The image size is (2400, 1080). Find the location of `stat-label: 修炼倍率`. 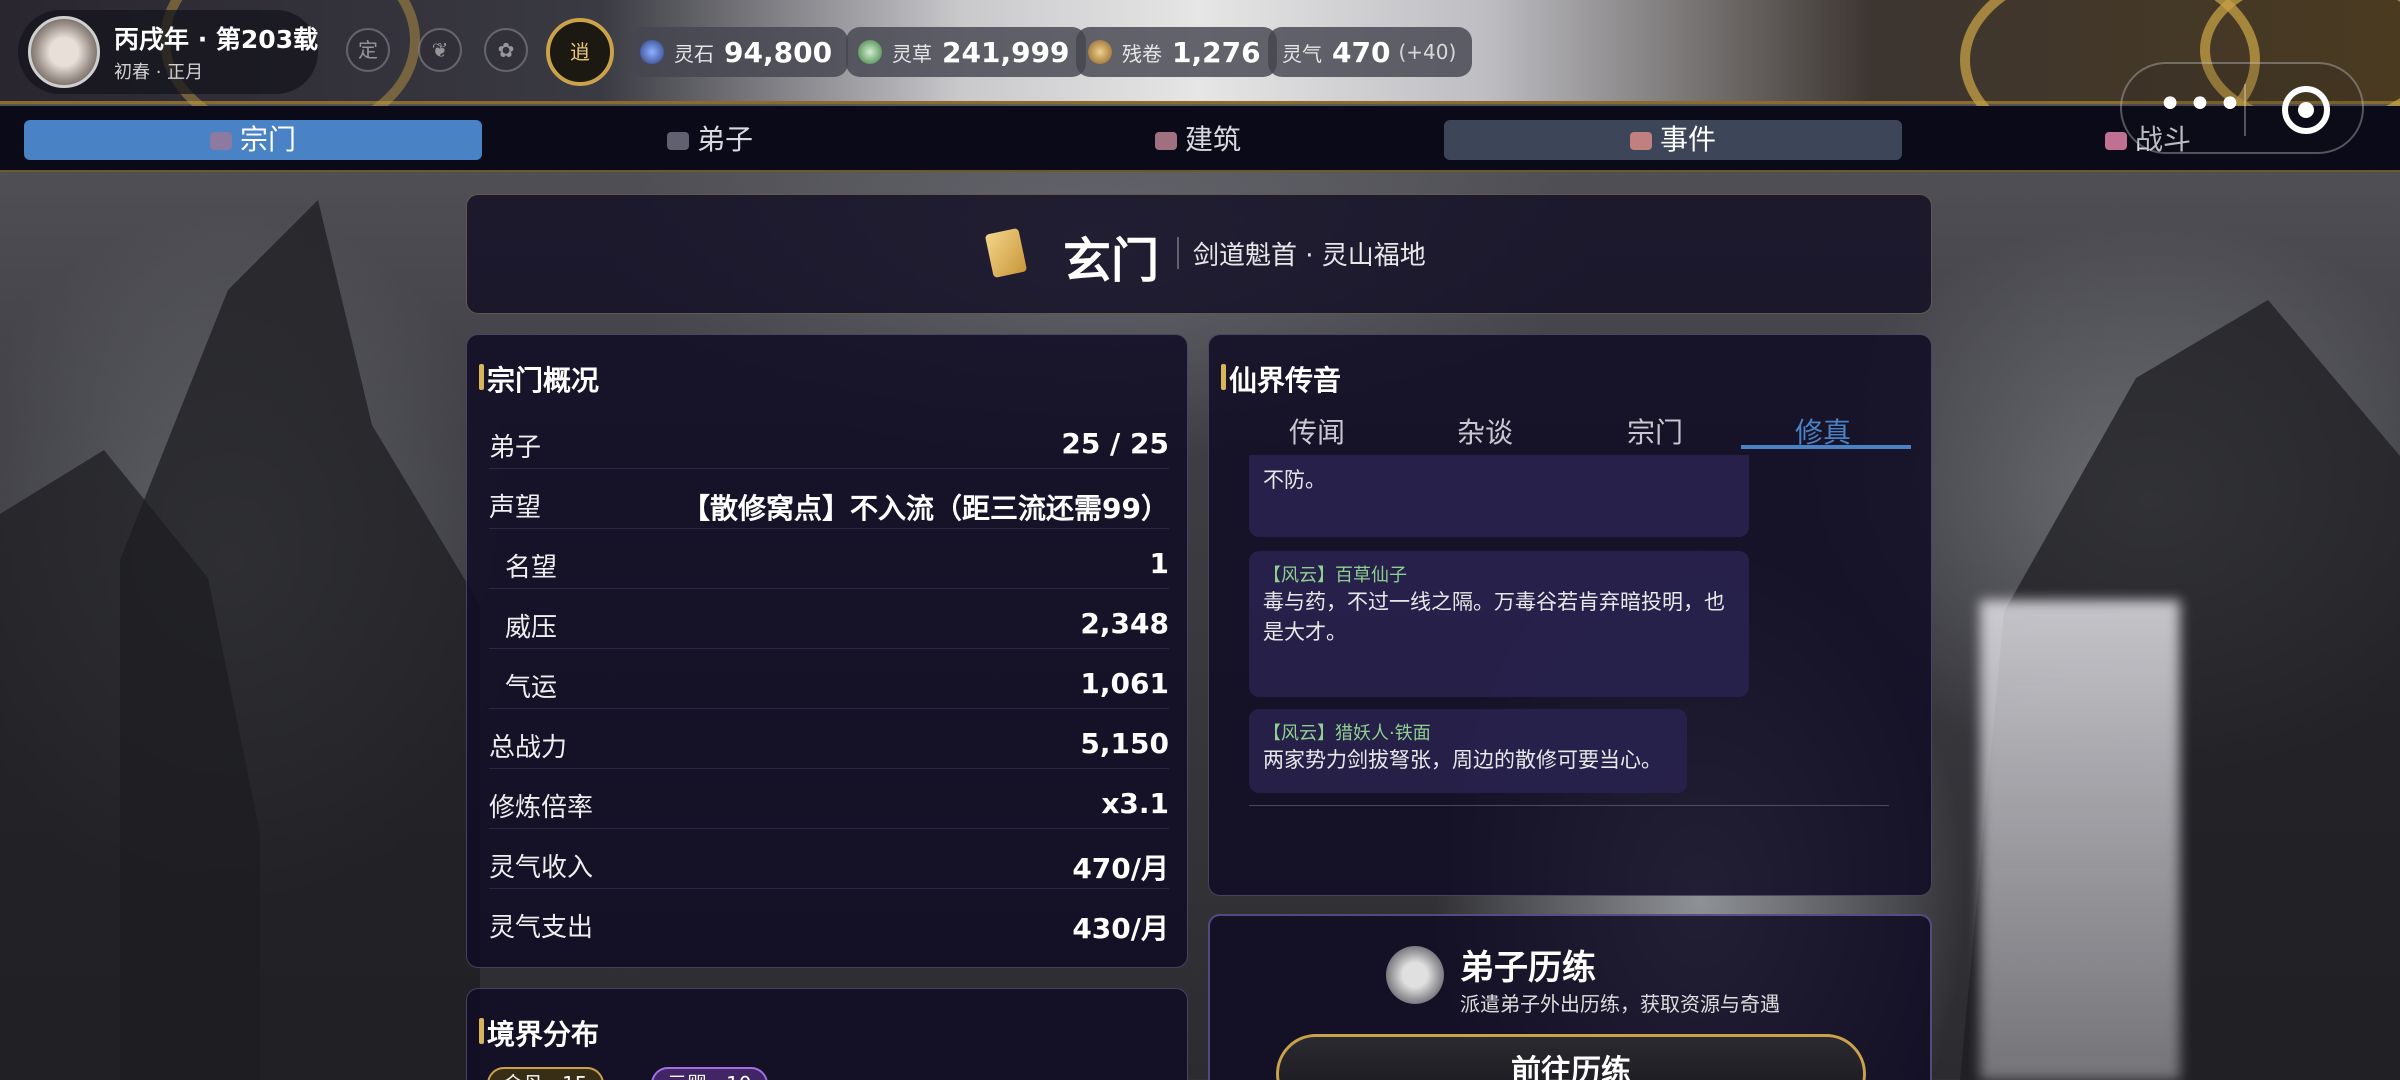

stat-label: 修炼倍率 is located at coordinates (541, 808).